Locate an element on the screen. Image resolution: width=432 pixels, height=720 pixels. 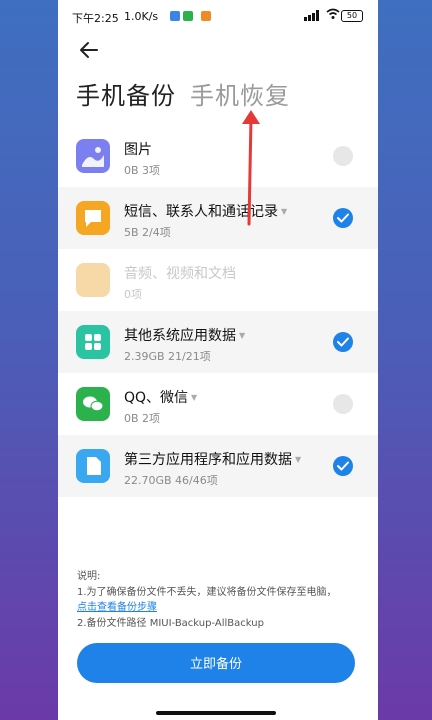
notes-heading: 说明: is located at coordinates (89, 576).